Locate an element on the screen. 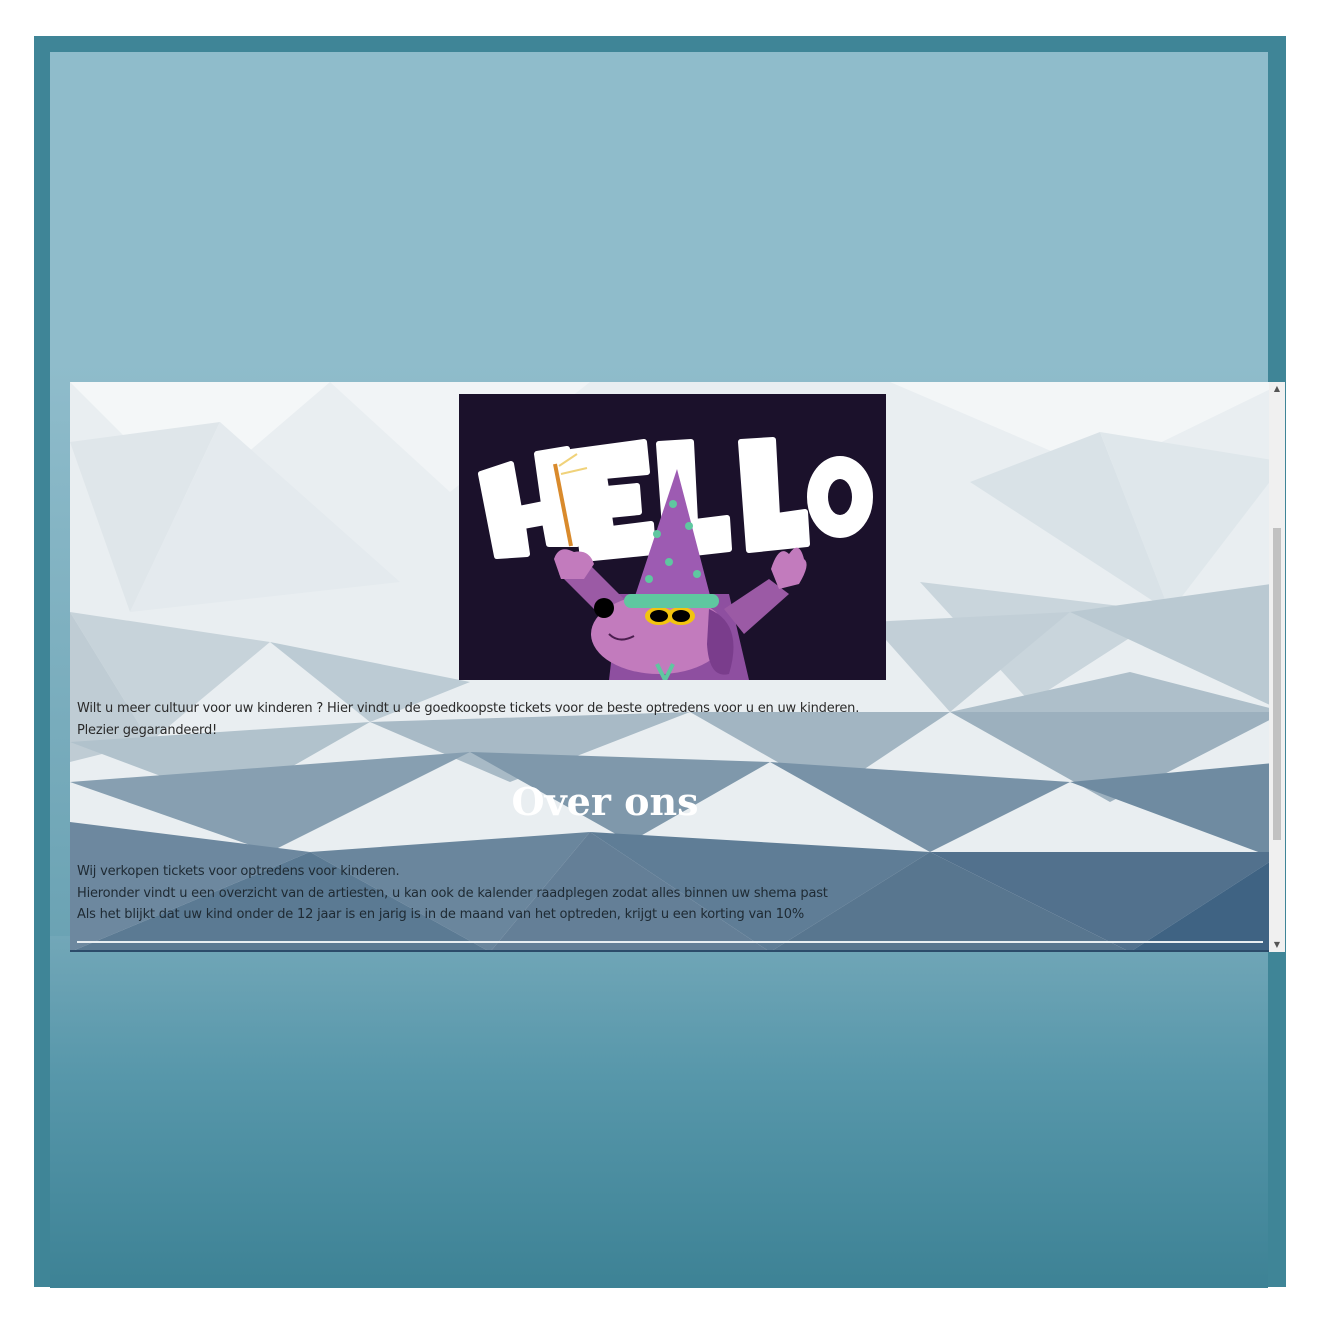  intro-line-2: Plezier gegarandeerd! is located at coordinates (147, 730).